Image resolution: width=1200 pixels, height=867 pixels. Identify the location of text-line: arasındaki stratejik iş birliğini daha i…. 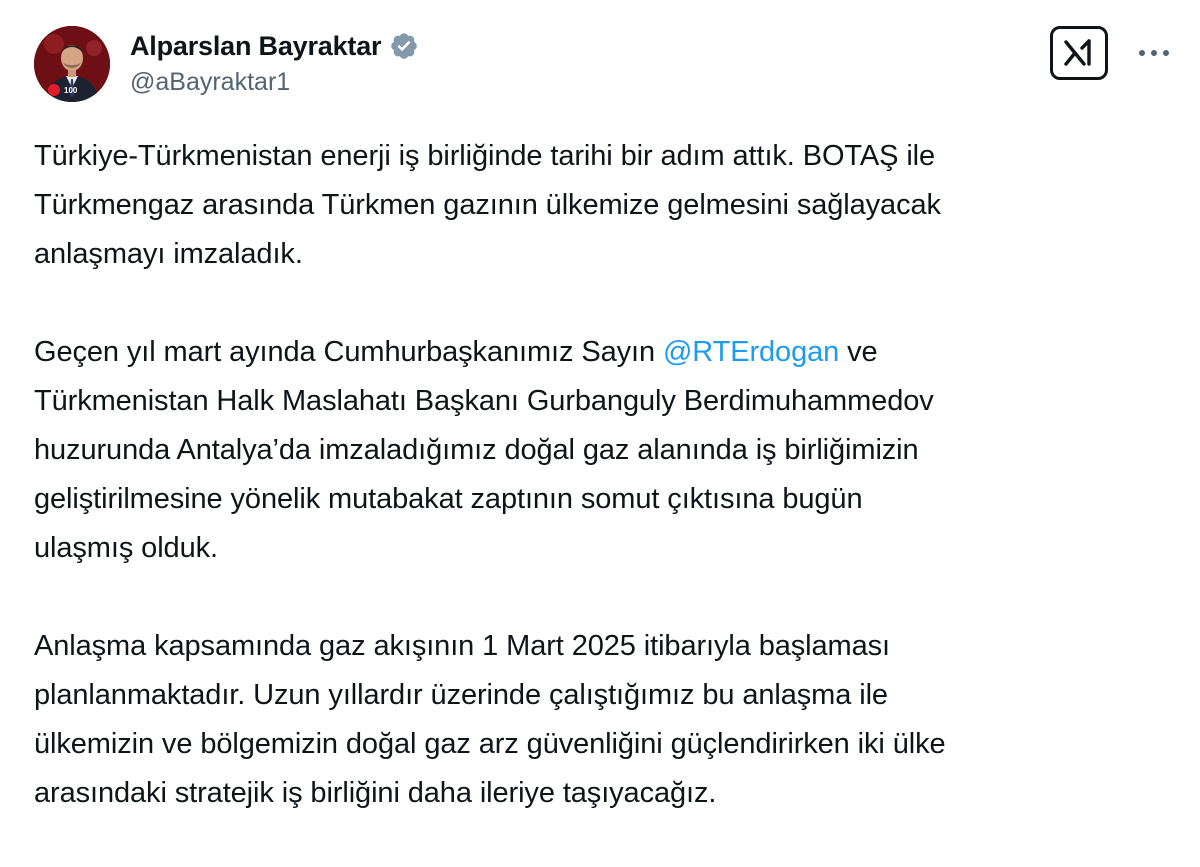
(375, 793).